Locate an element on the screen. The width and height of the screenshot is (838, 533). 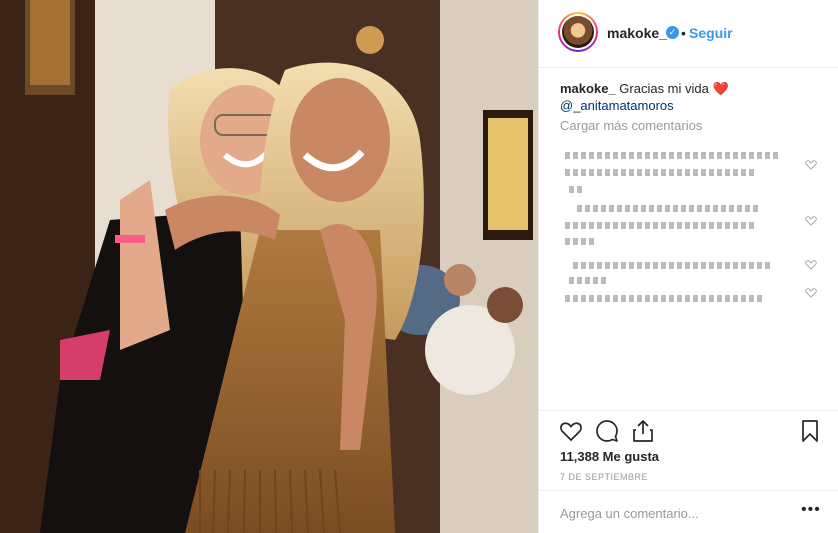
follow-button: Seguir is located at coordinates (711, 33).